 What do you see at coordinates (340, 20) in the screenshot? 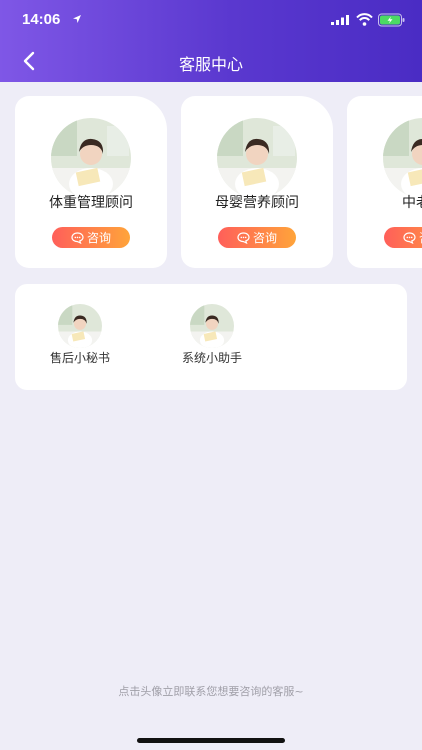
I see `cellular-signal-icon` at bounding box center [340, 20].